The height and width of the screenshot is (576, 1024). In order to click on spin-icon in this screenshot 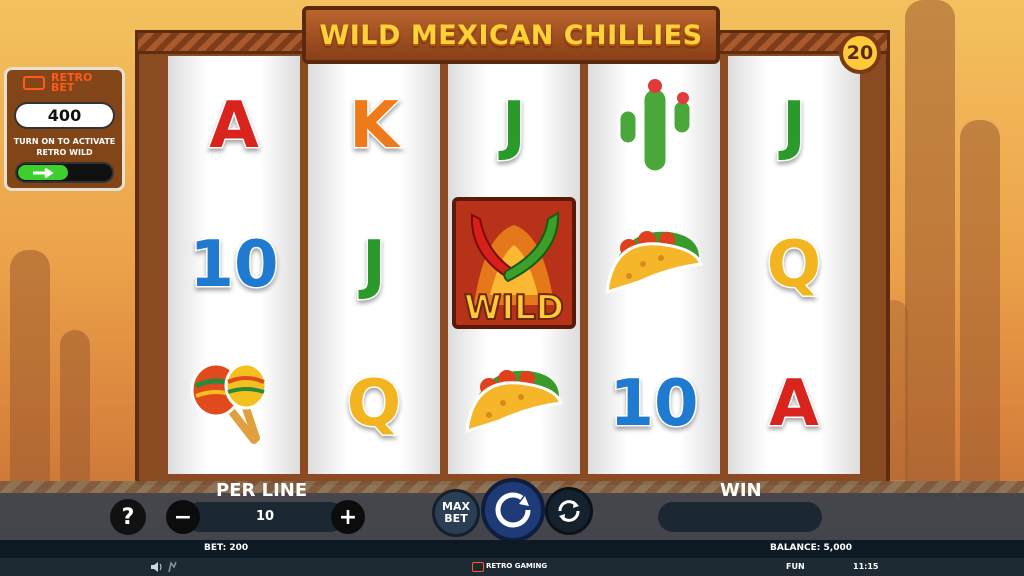, I will do `click(513, 510)`.